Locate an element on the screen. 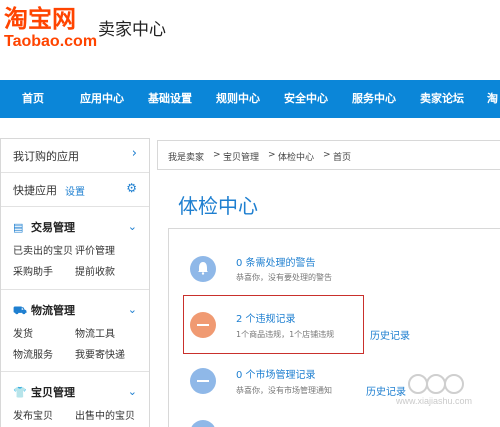  sidebar-section-trade-label: 交易管理 is located at coordinates (53, 227).